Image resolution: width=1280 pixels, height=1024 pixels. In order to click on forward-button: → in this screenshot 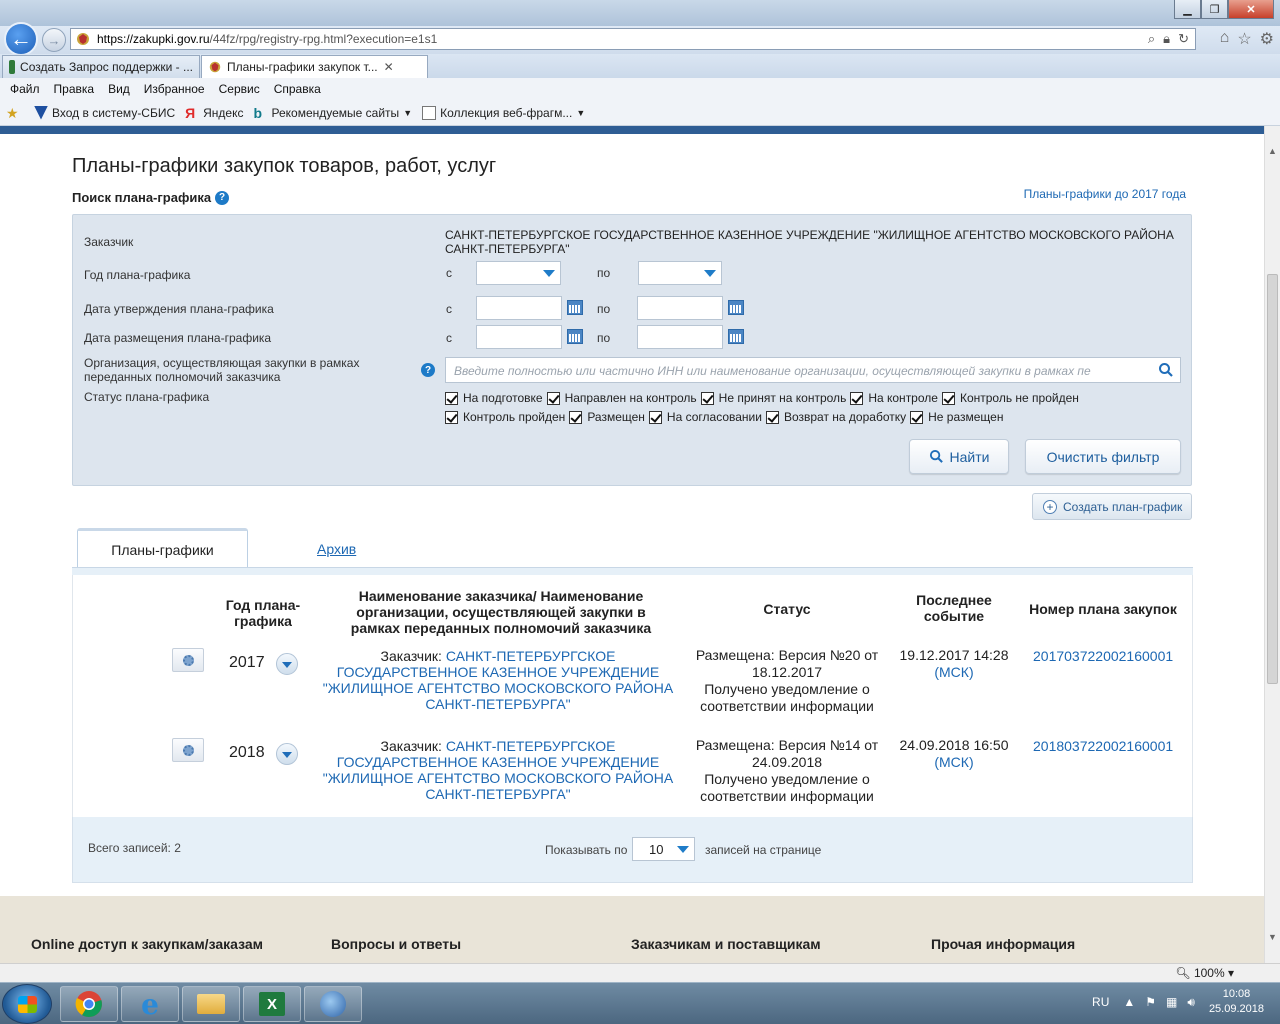, I will do `click(54, 40)`.